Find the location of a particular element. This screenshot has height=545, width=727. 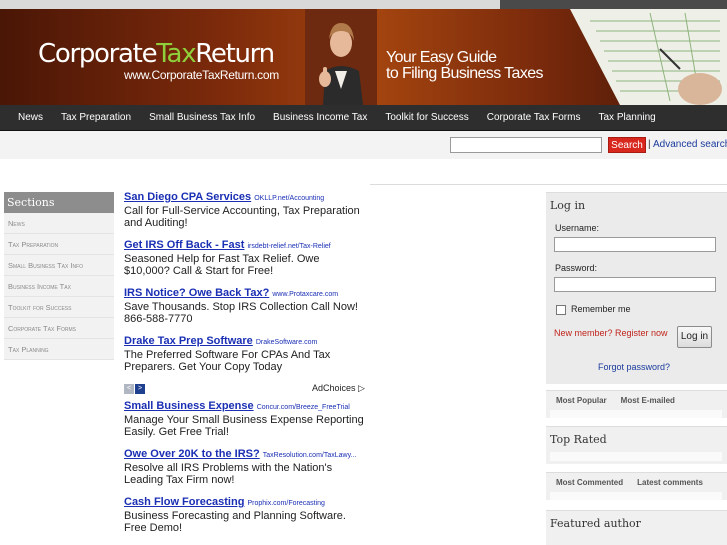

remember-me-label: Remember me is located at coordinates (601, 309).